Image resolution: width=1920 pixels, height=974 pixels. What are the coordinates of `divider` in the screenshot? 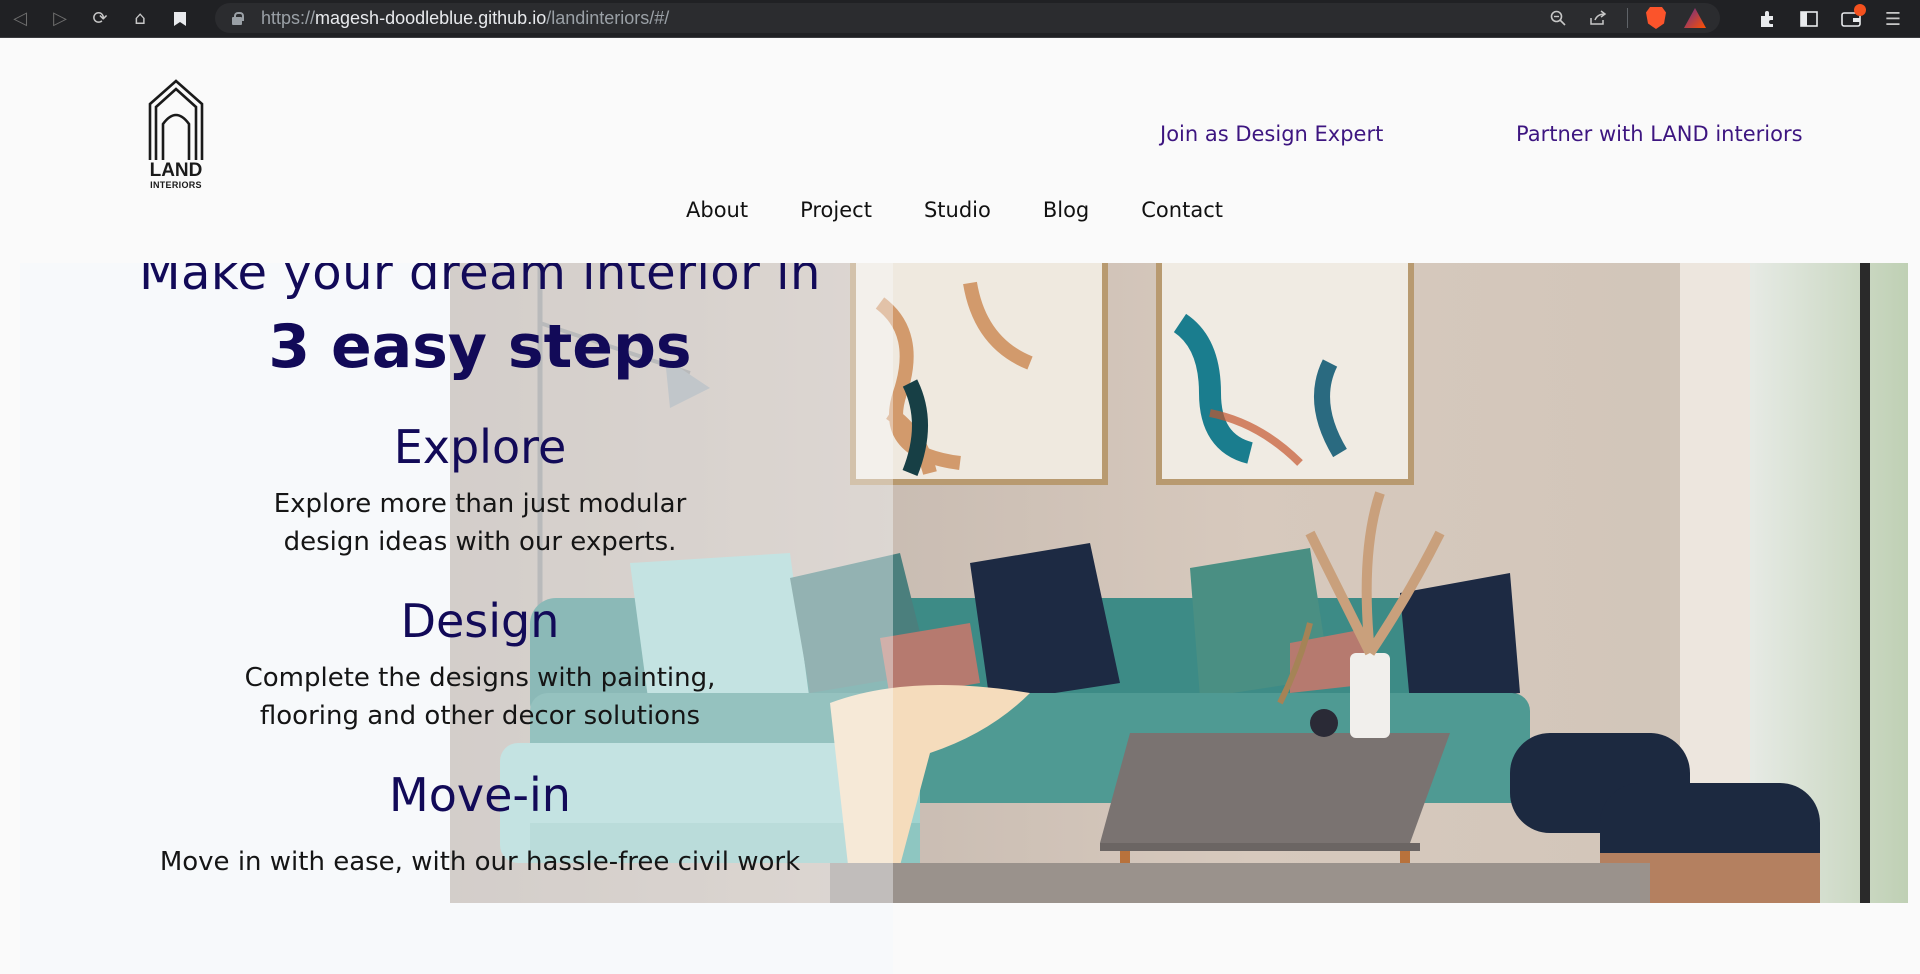 It's located at (1627, 18).